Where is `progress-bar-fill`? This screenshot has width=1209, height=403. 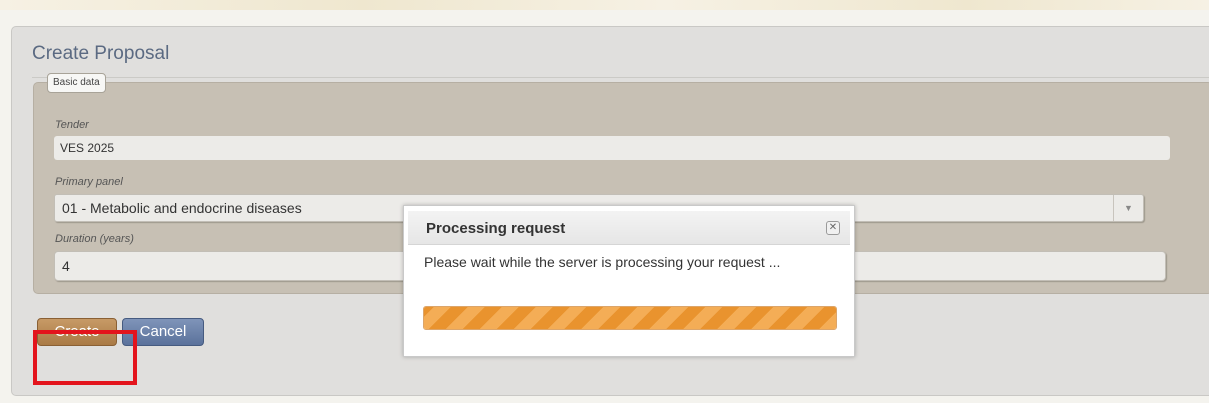
progress-bar-fill is located at coordinates (630, 318).